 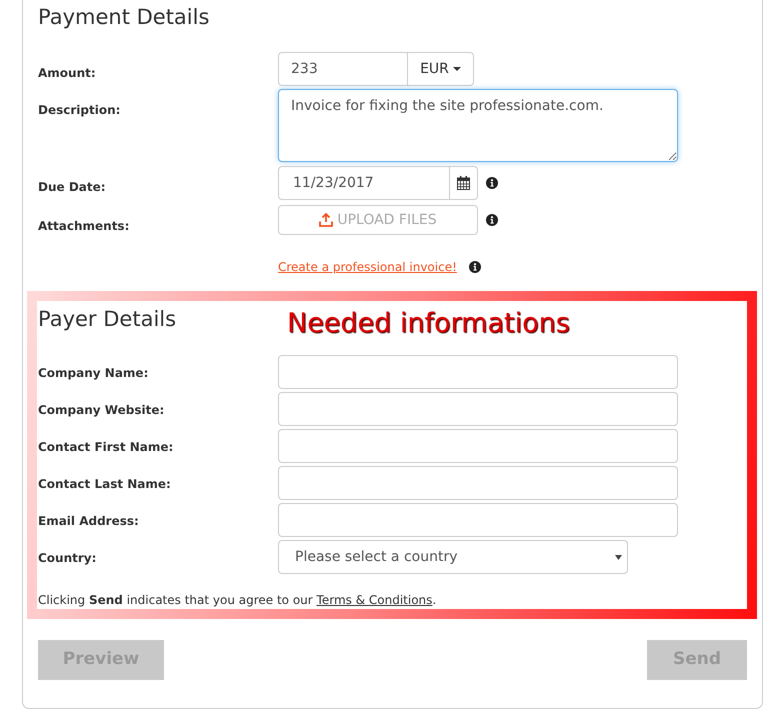 What do you see at coordinates (428, 324) in the screenshot?
I see `annotation-text: Needed informations` at bounding box center [428, 324].